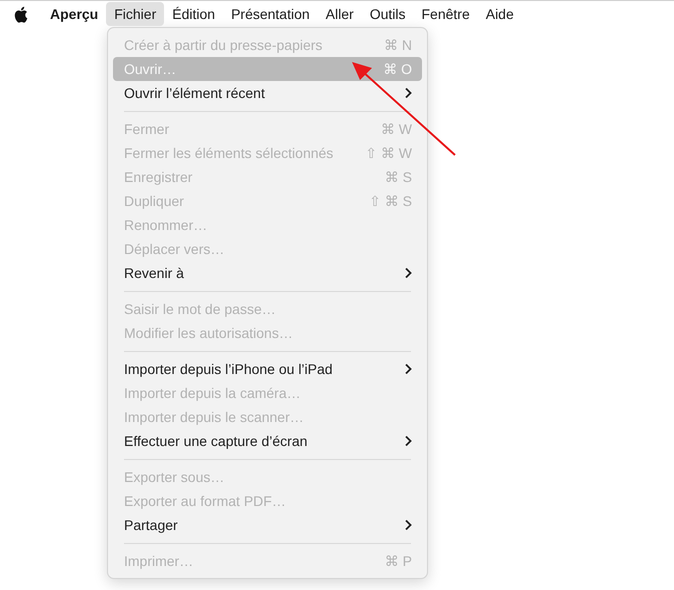 Image resolution: width=674 pixels, height=590 pixels. Describe the element at coordinates (74, 14) in the screenshot. I see `app-menu: Aperçu` at that location.